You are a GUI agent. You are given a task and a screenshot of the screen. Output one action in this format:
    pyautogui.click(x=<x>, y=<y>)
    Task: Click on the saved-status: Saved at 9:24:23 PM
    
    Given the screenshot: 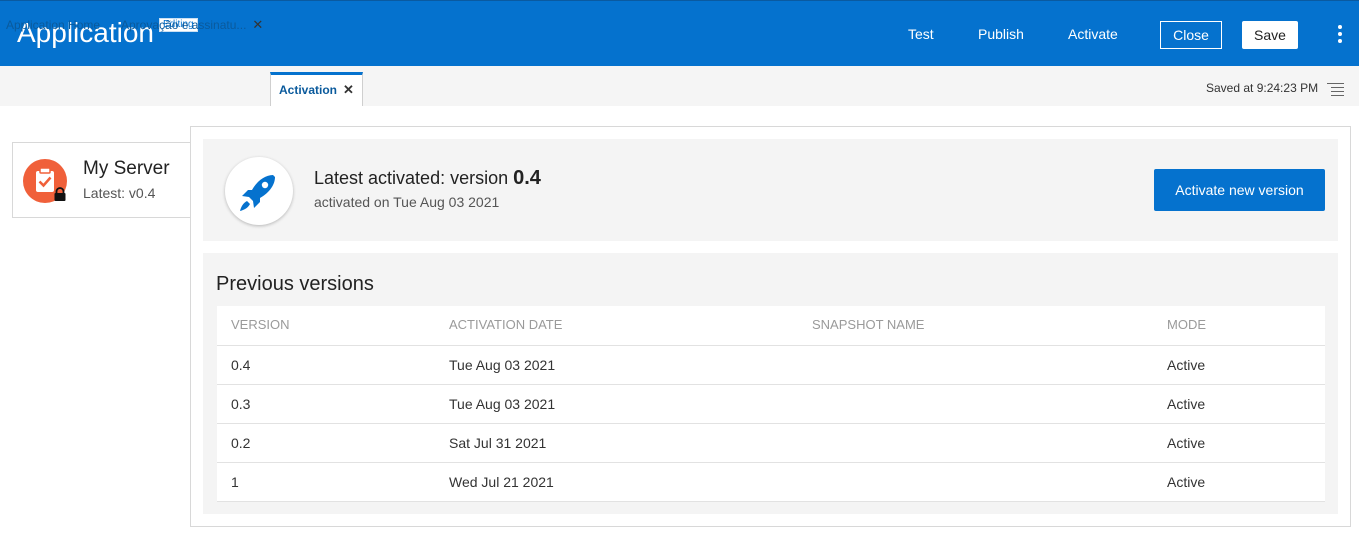 What is the action you would take?
    pyautogui.click(x=1262, y=88)
    